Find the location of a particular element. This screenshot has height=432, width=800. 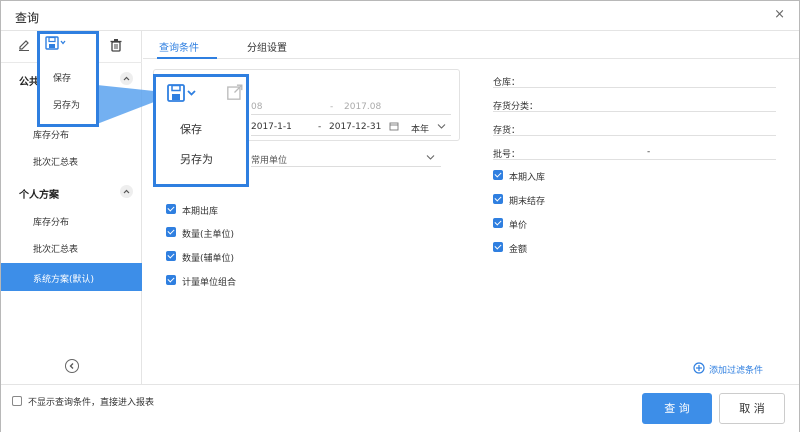

save-dropdown-menu-zoomed: 保存 另存为 is located at coordinates (201, 130).